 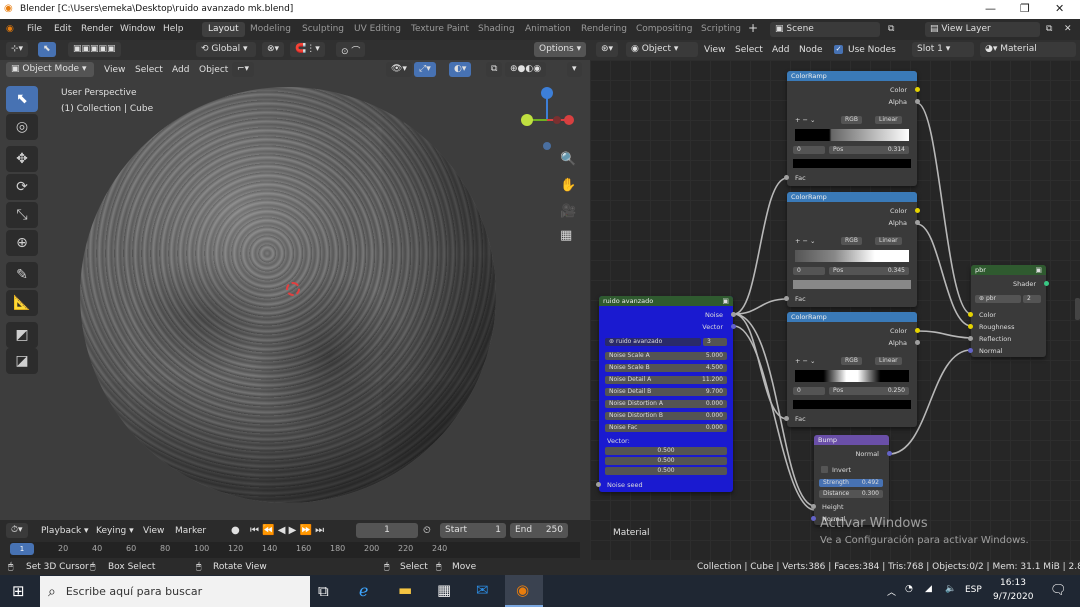 I want to click on minimize-icon: —, so click(x=990, y=8).